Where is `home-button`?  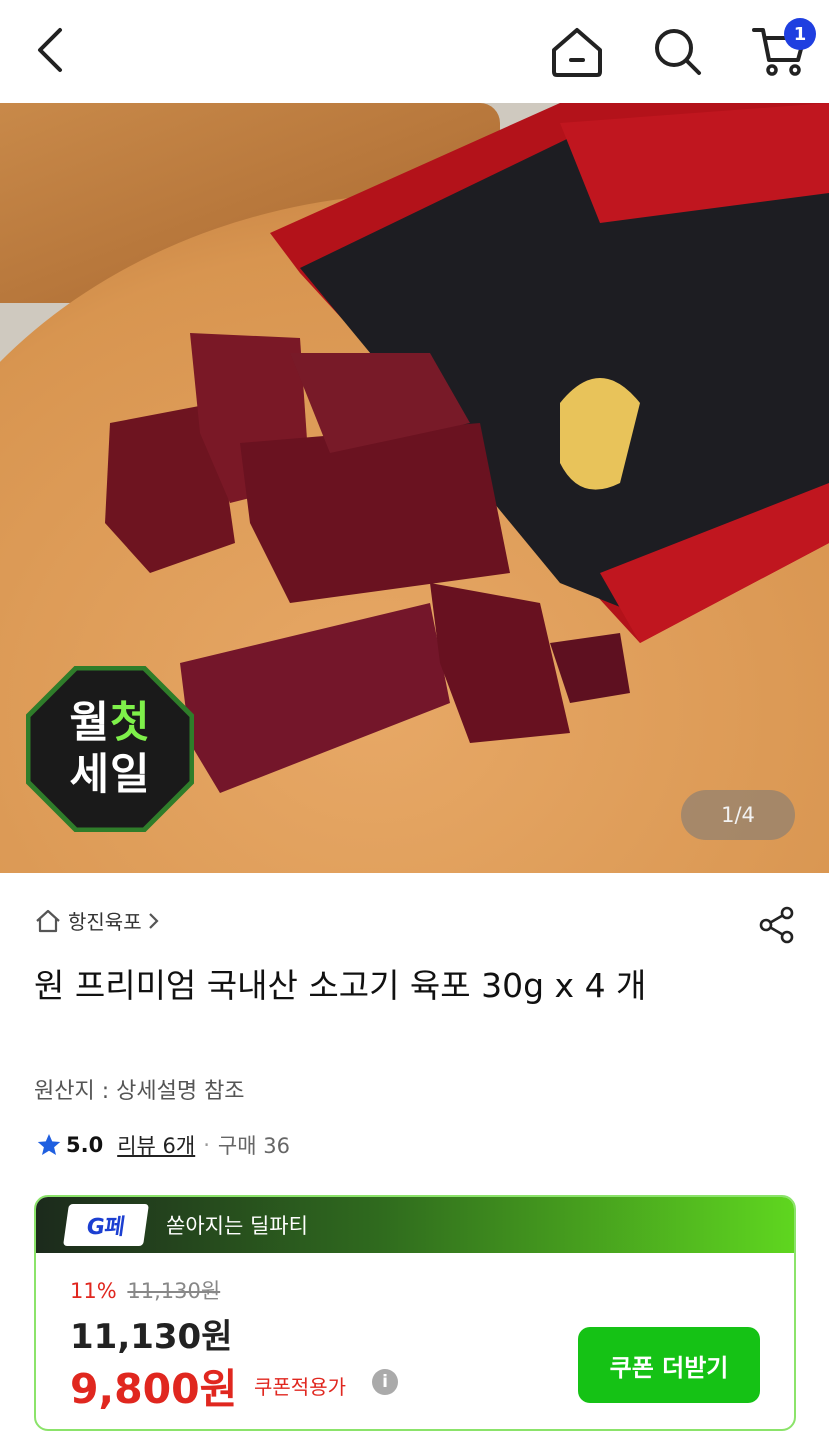 home-button is located at coordinates (577, 51).